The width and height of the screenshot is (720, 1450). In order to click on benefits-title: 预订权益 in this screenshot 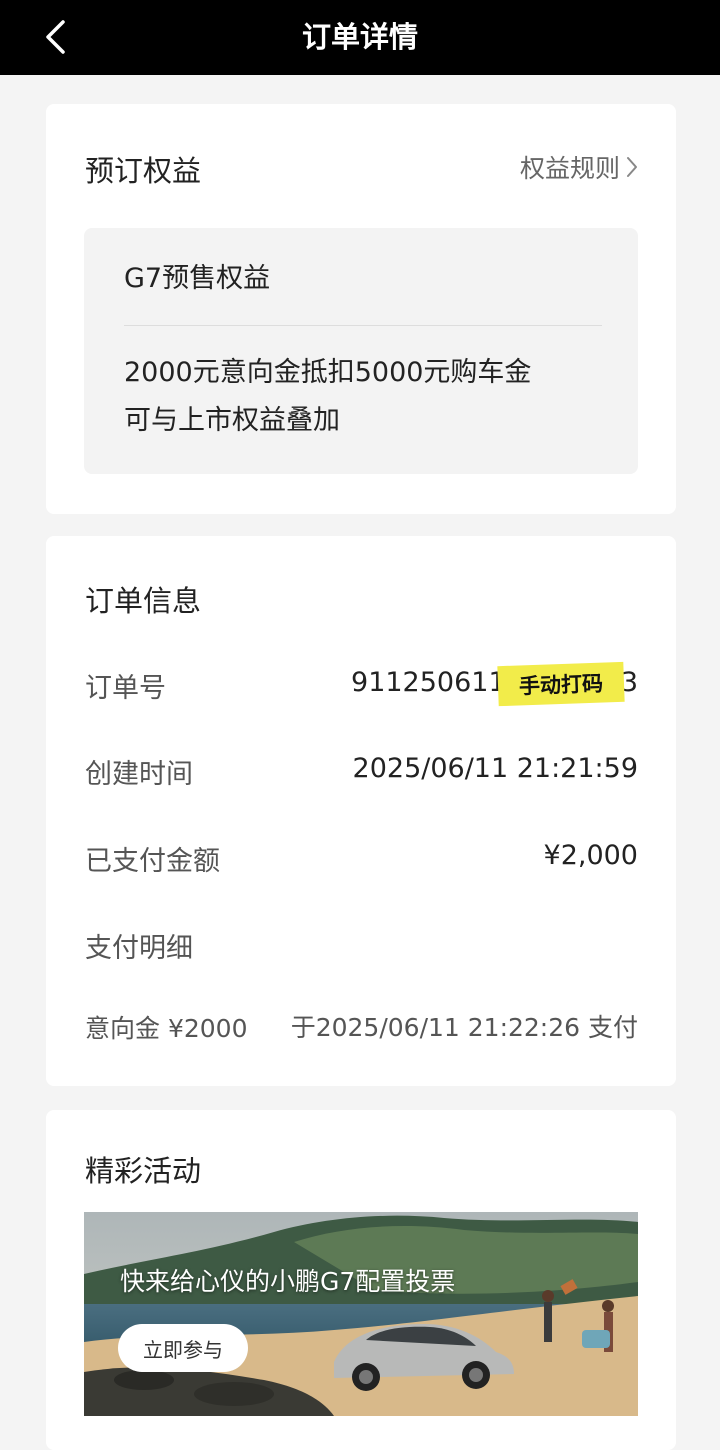, I will do `click(143, 171)`.